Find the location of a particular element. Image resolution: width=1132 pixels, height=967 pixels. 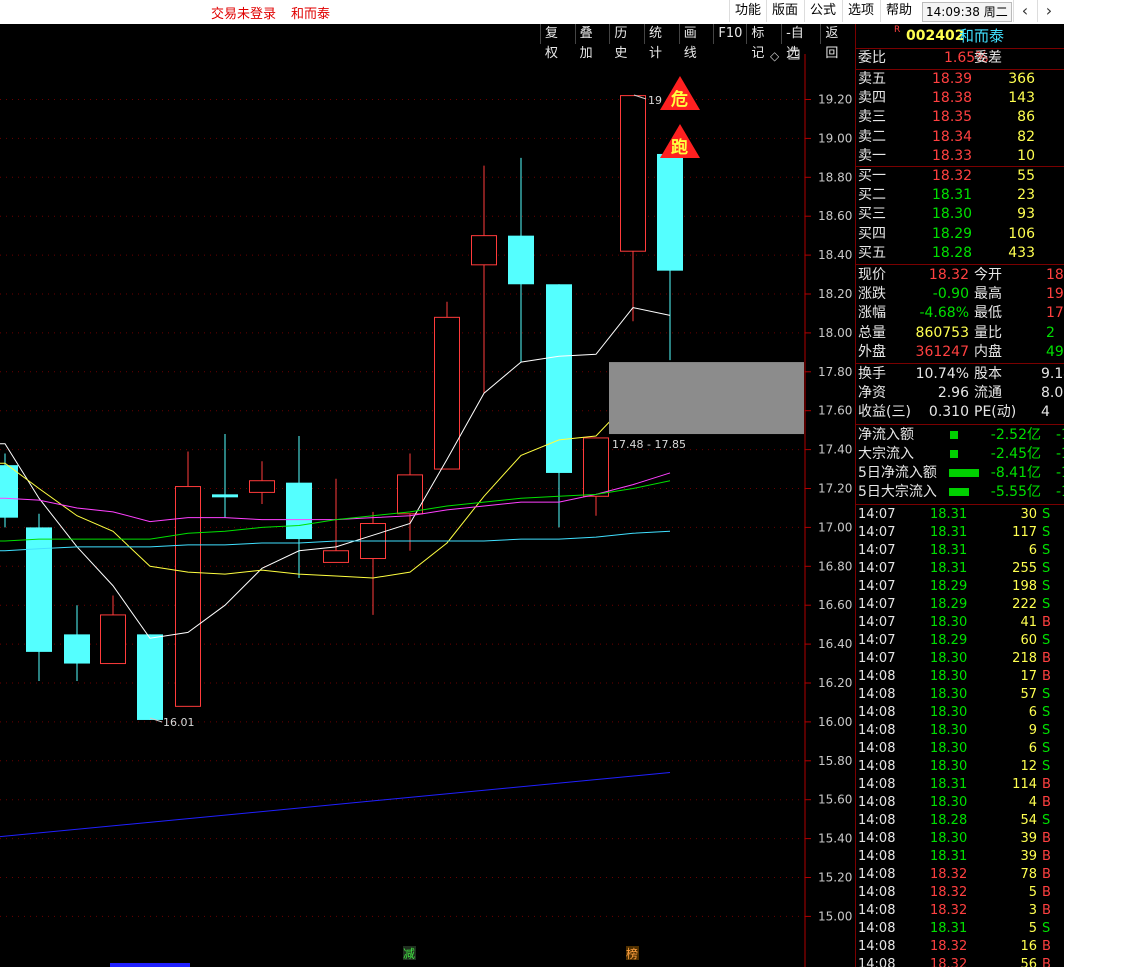

high-label: 19 is located at coordinates (655, 100).